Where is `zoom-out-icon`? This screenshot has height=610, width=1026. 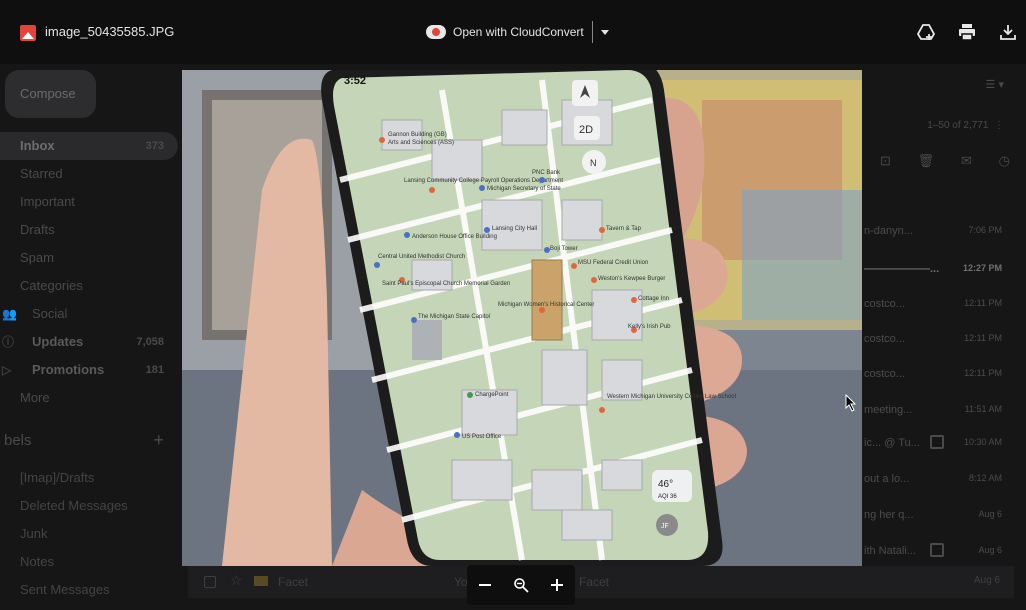
zoom-out-icon is located at coordinates (485, 585).